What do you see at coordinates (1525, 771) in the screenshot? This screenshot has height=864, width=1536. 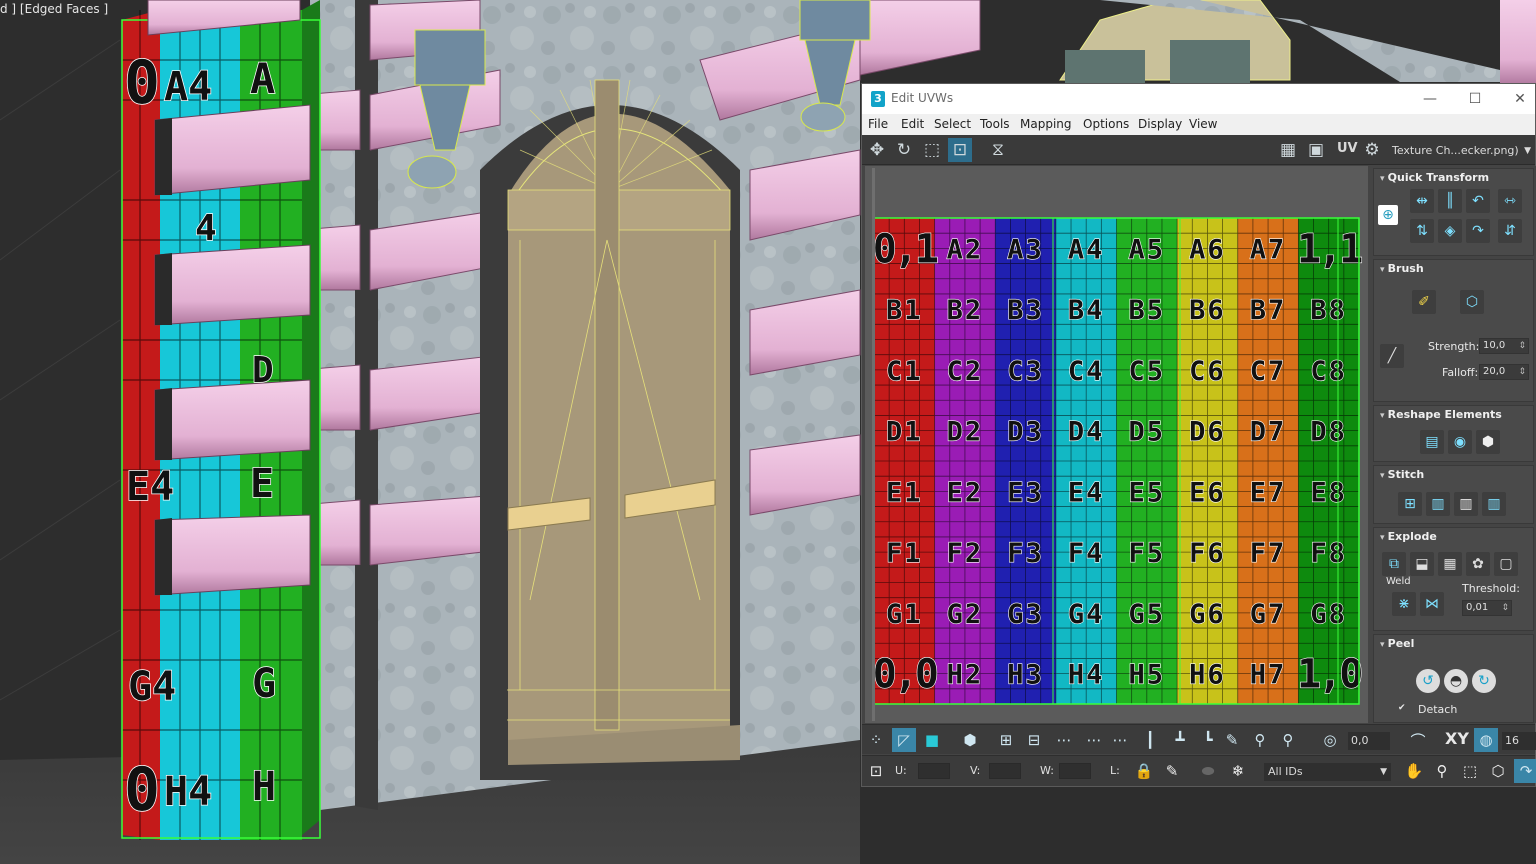 I see `snap-toggle-icon: ↷` at bounding box center [1525, 771].